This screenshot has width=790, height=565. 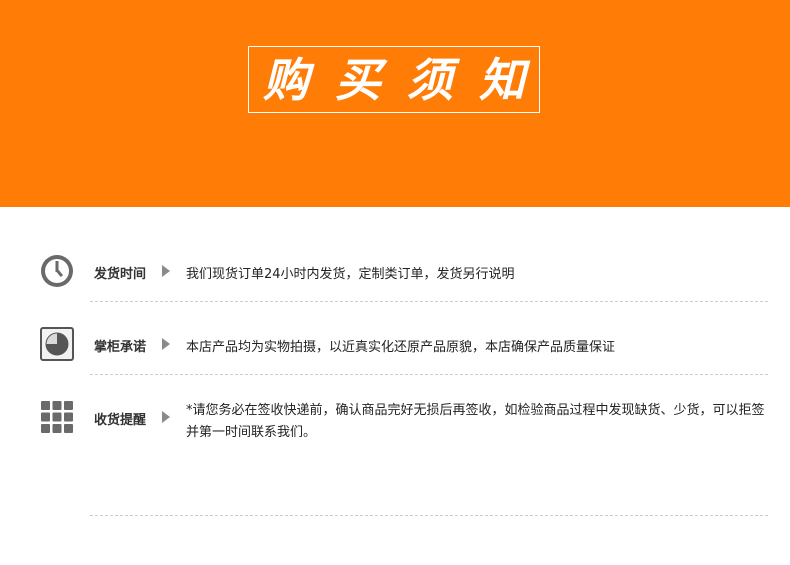 I want to click on item-text-promise: 本店产品均为实物拍摄，以近真实化还原产品原貌，本店确保产品质量保证, so click(x=401, y=347).